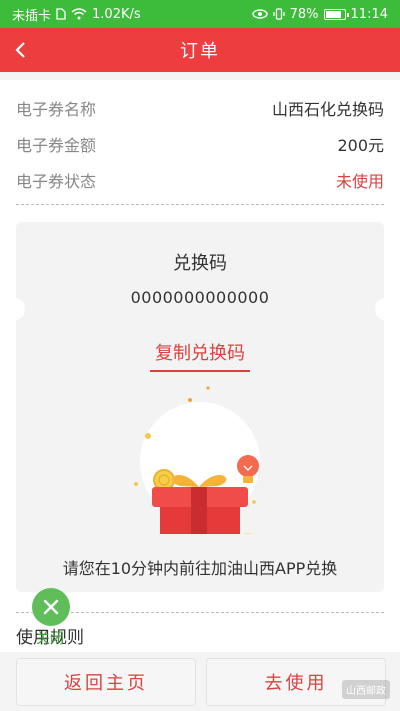  Describe the element at coordinates (32, 16) in the screenshot. I see `carrier-text: 未插卡` at that location.